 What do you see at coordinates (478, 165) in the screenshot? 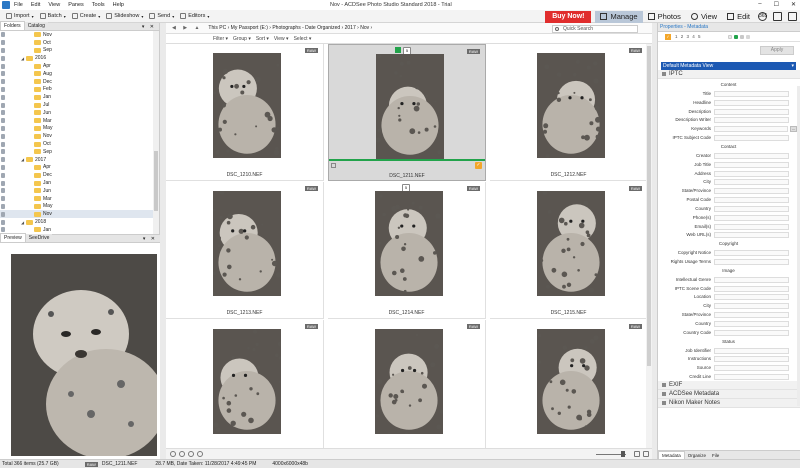
I see `tagged-check-icon: ✓` at bounding box center [478, 165].